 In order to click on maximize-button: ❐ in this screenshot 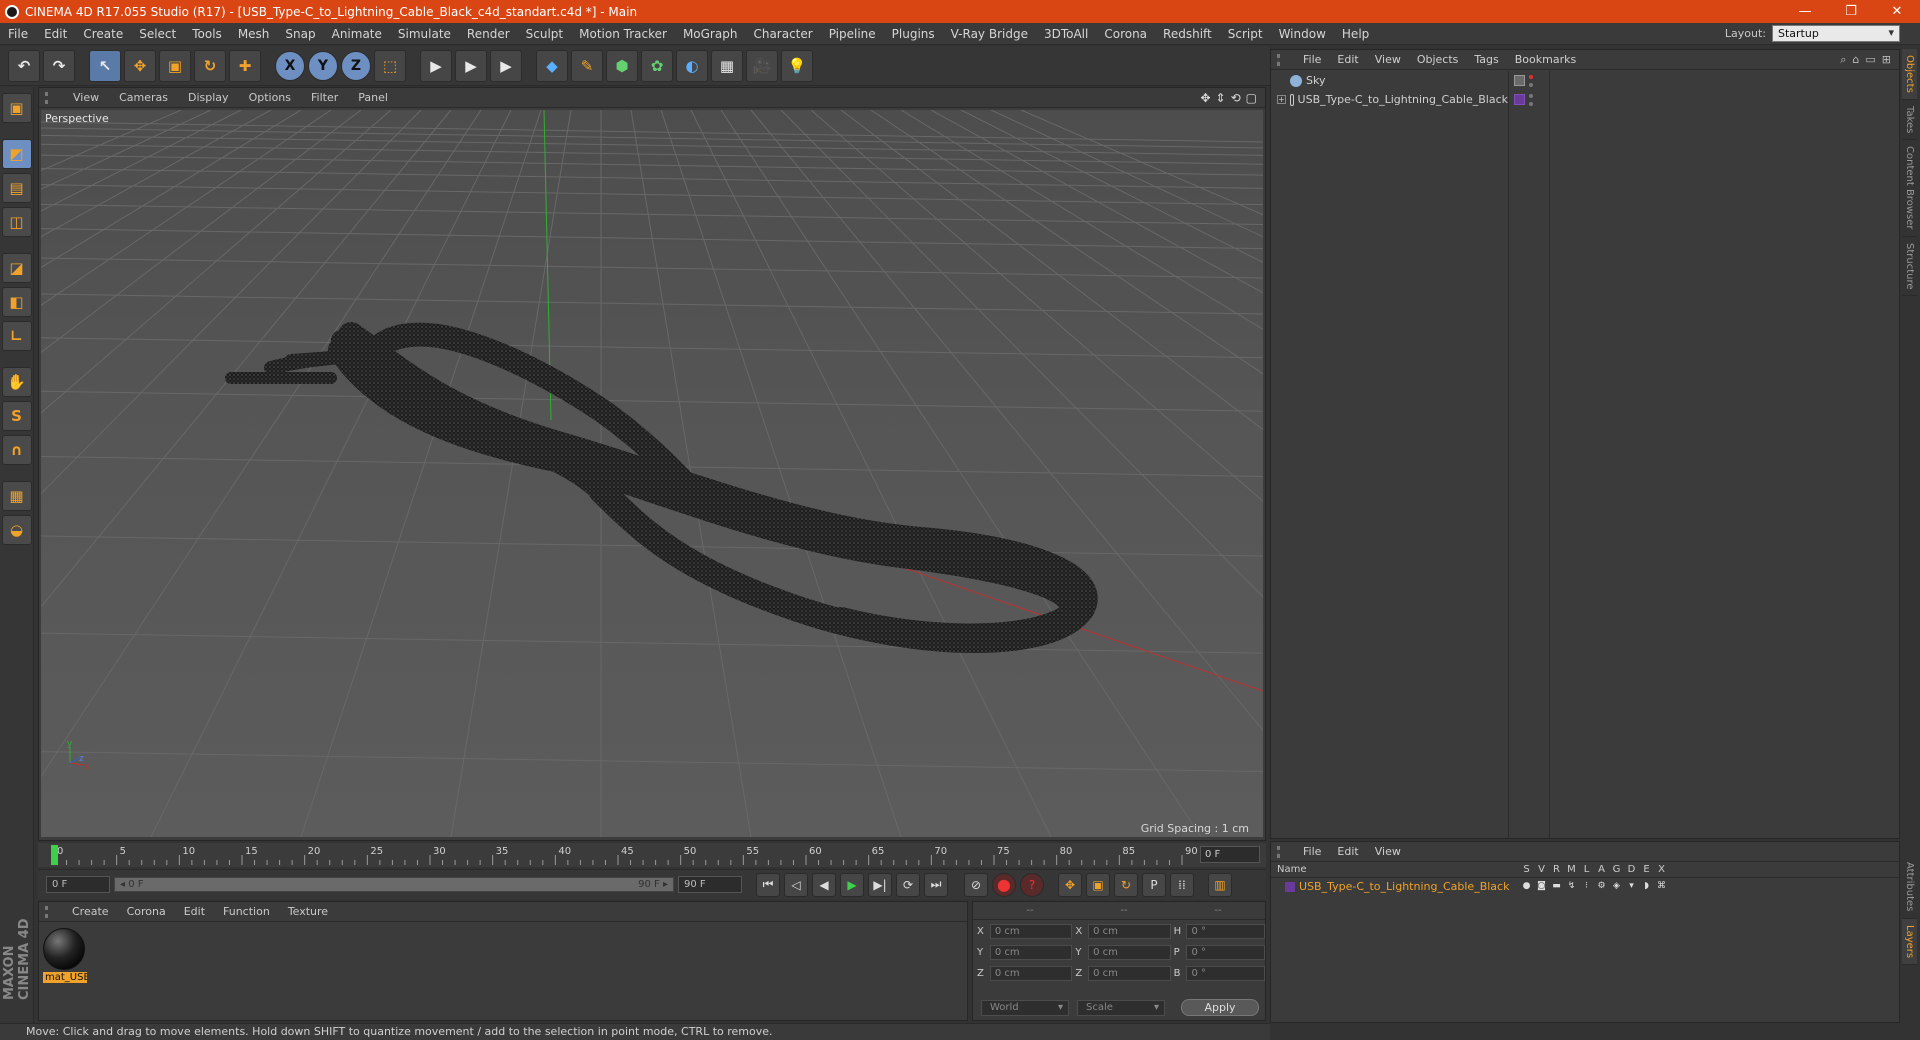, I will do `click(1851, 11)`.